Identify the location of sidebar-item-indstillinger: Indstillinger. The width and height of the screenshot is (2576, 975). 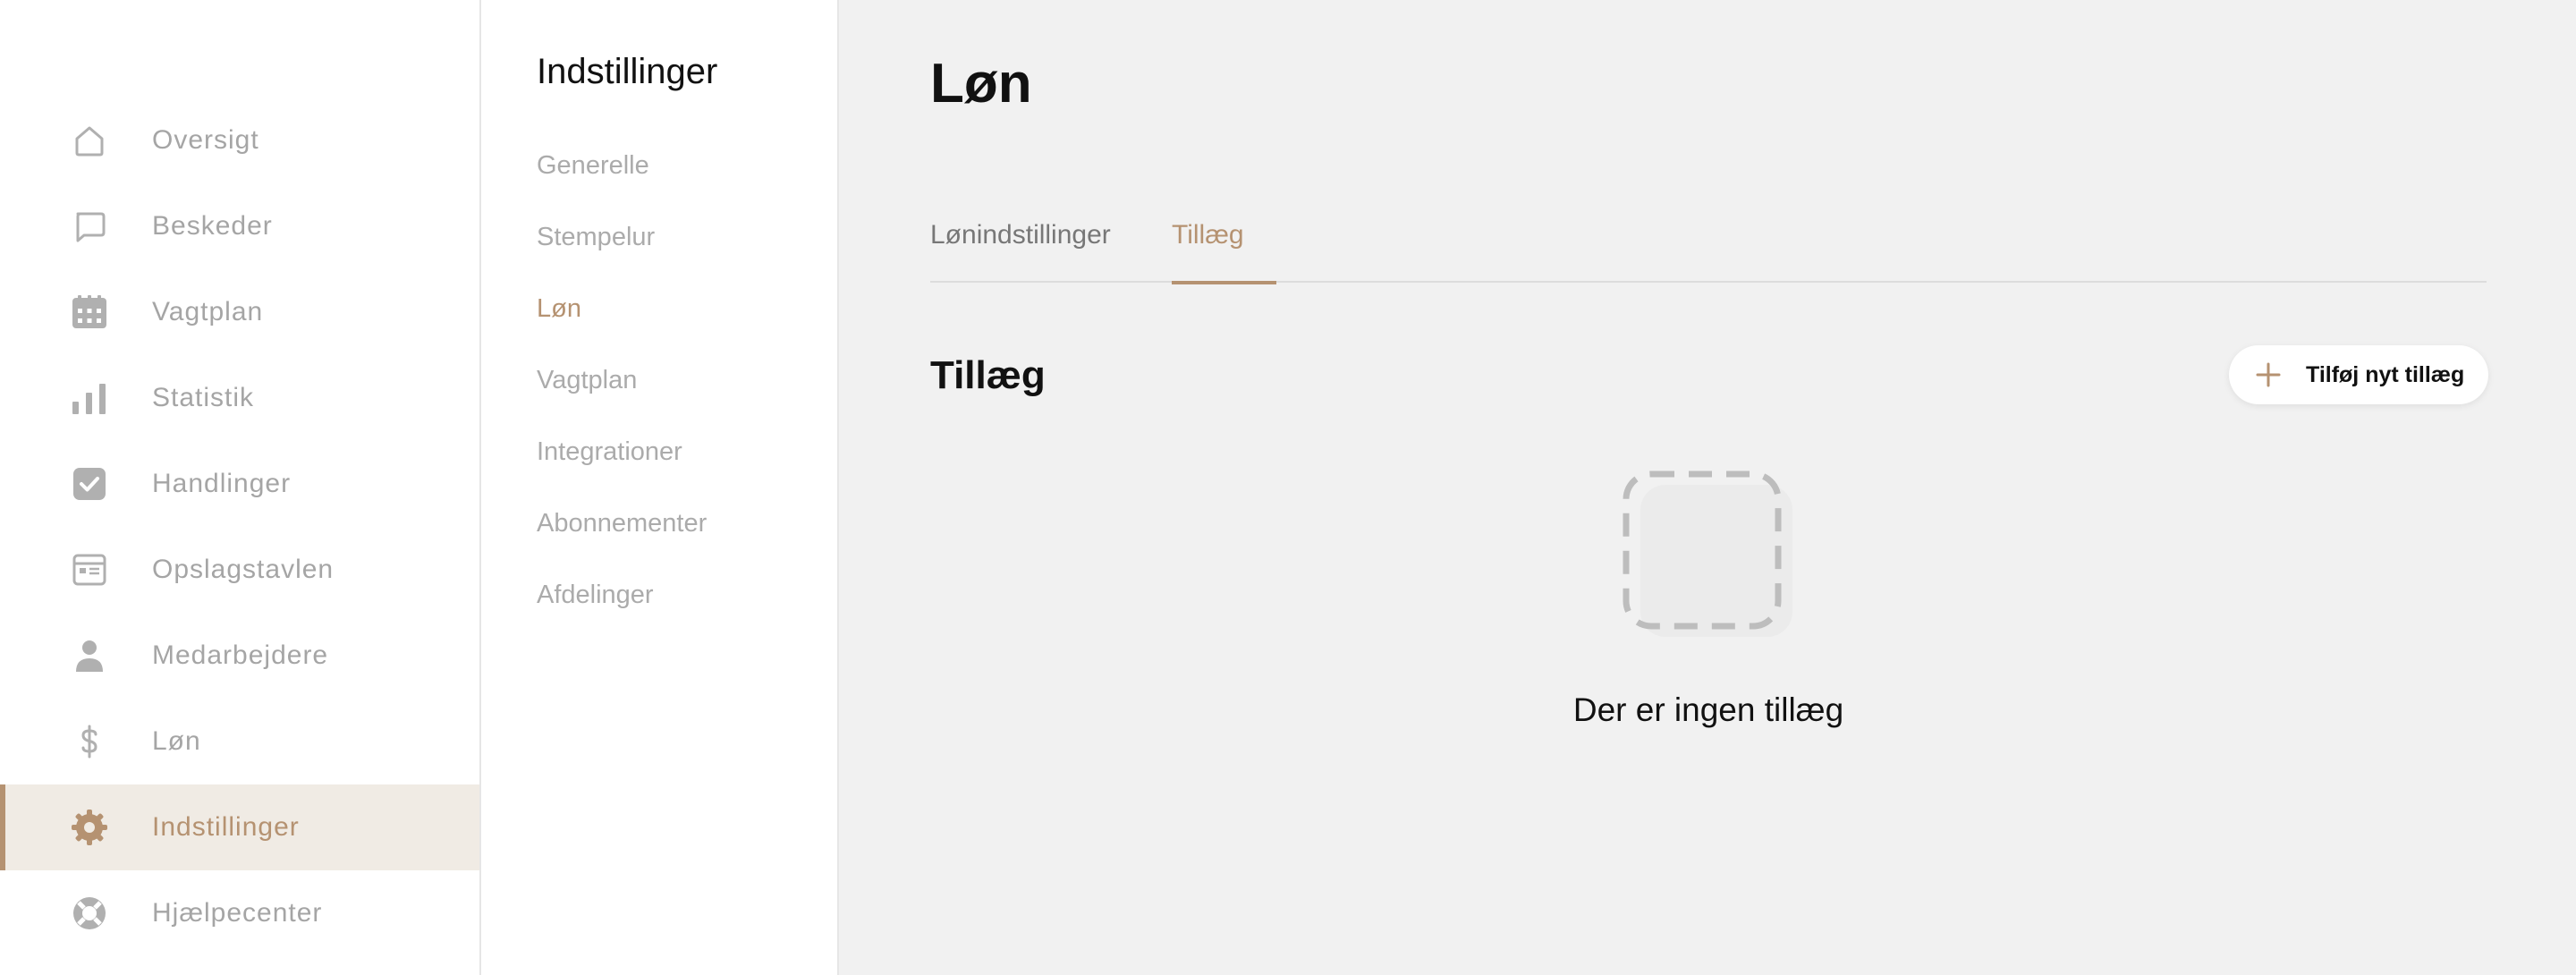
(239, 827).